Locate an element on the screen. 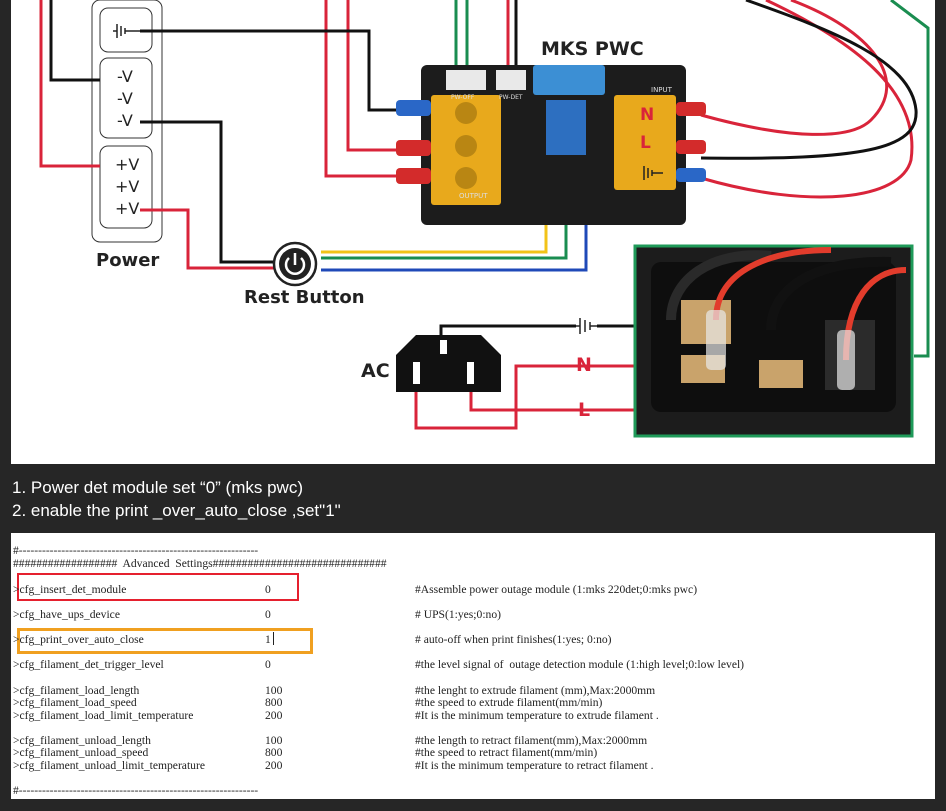  ac-ground-icon is located at coordinates (586, 326).